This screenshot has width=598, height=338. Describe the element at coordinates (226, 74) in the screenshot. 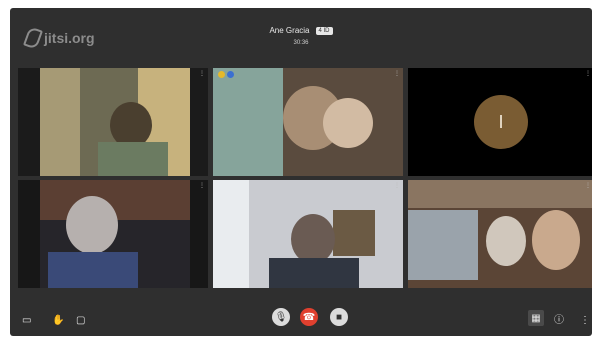

I see `tile-indicators` at that location.